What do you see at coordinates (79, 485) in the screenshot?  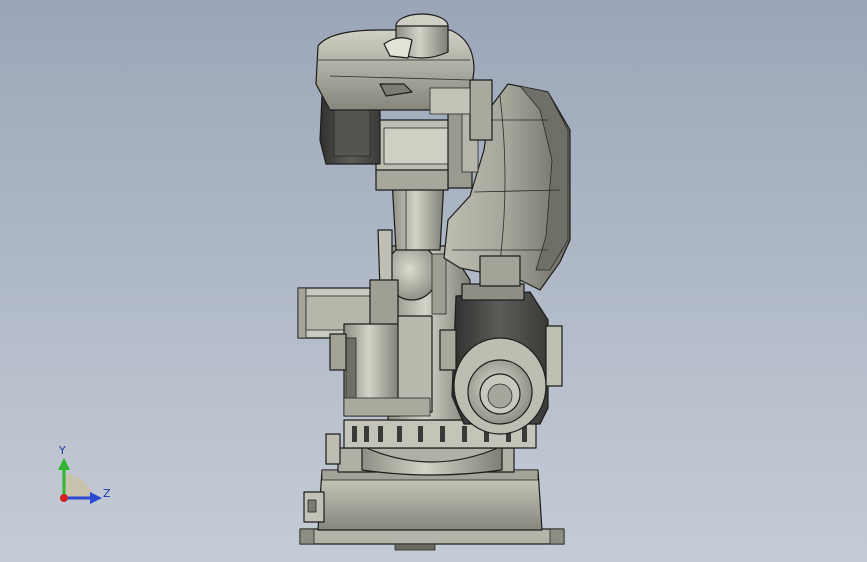 I see `triad-plane-quadrant` at bounding box center [79, 485].